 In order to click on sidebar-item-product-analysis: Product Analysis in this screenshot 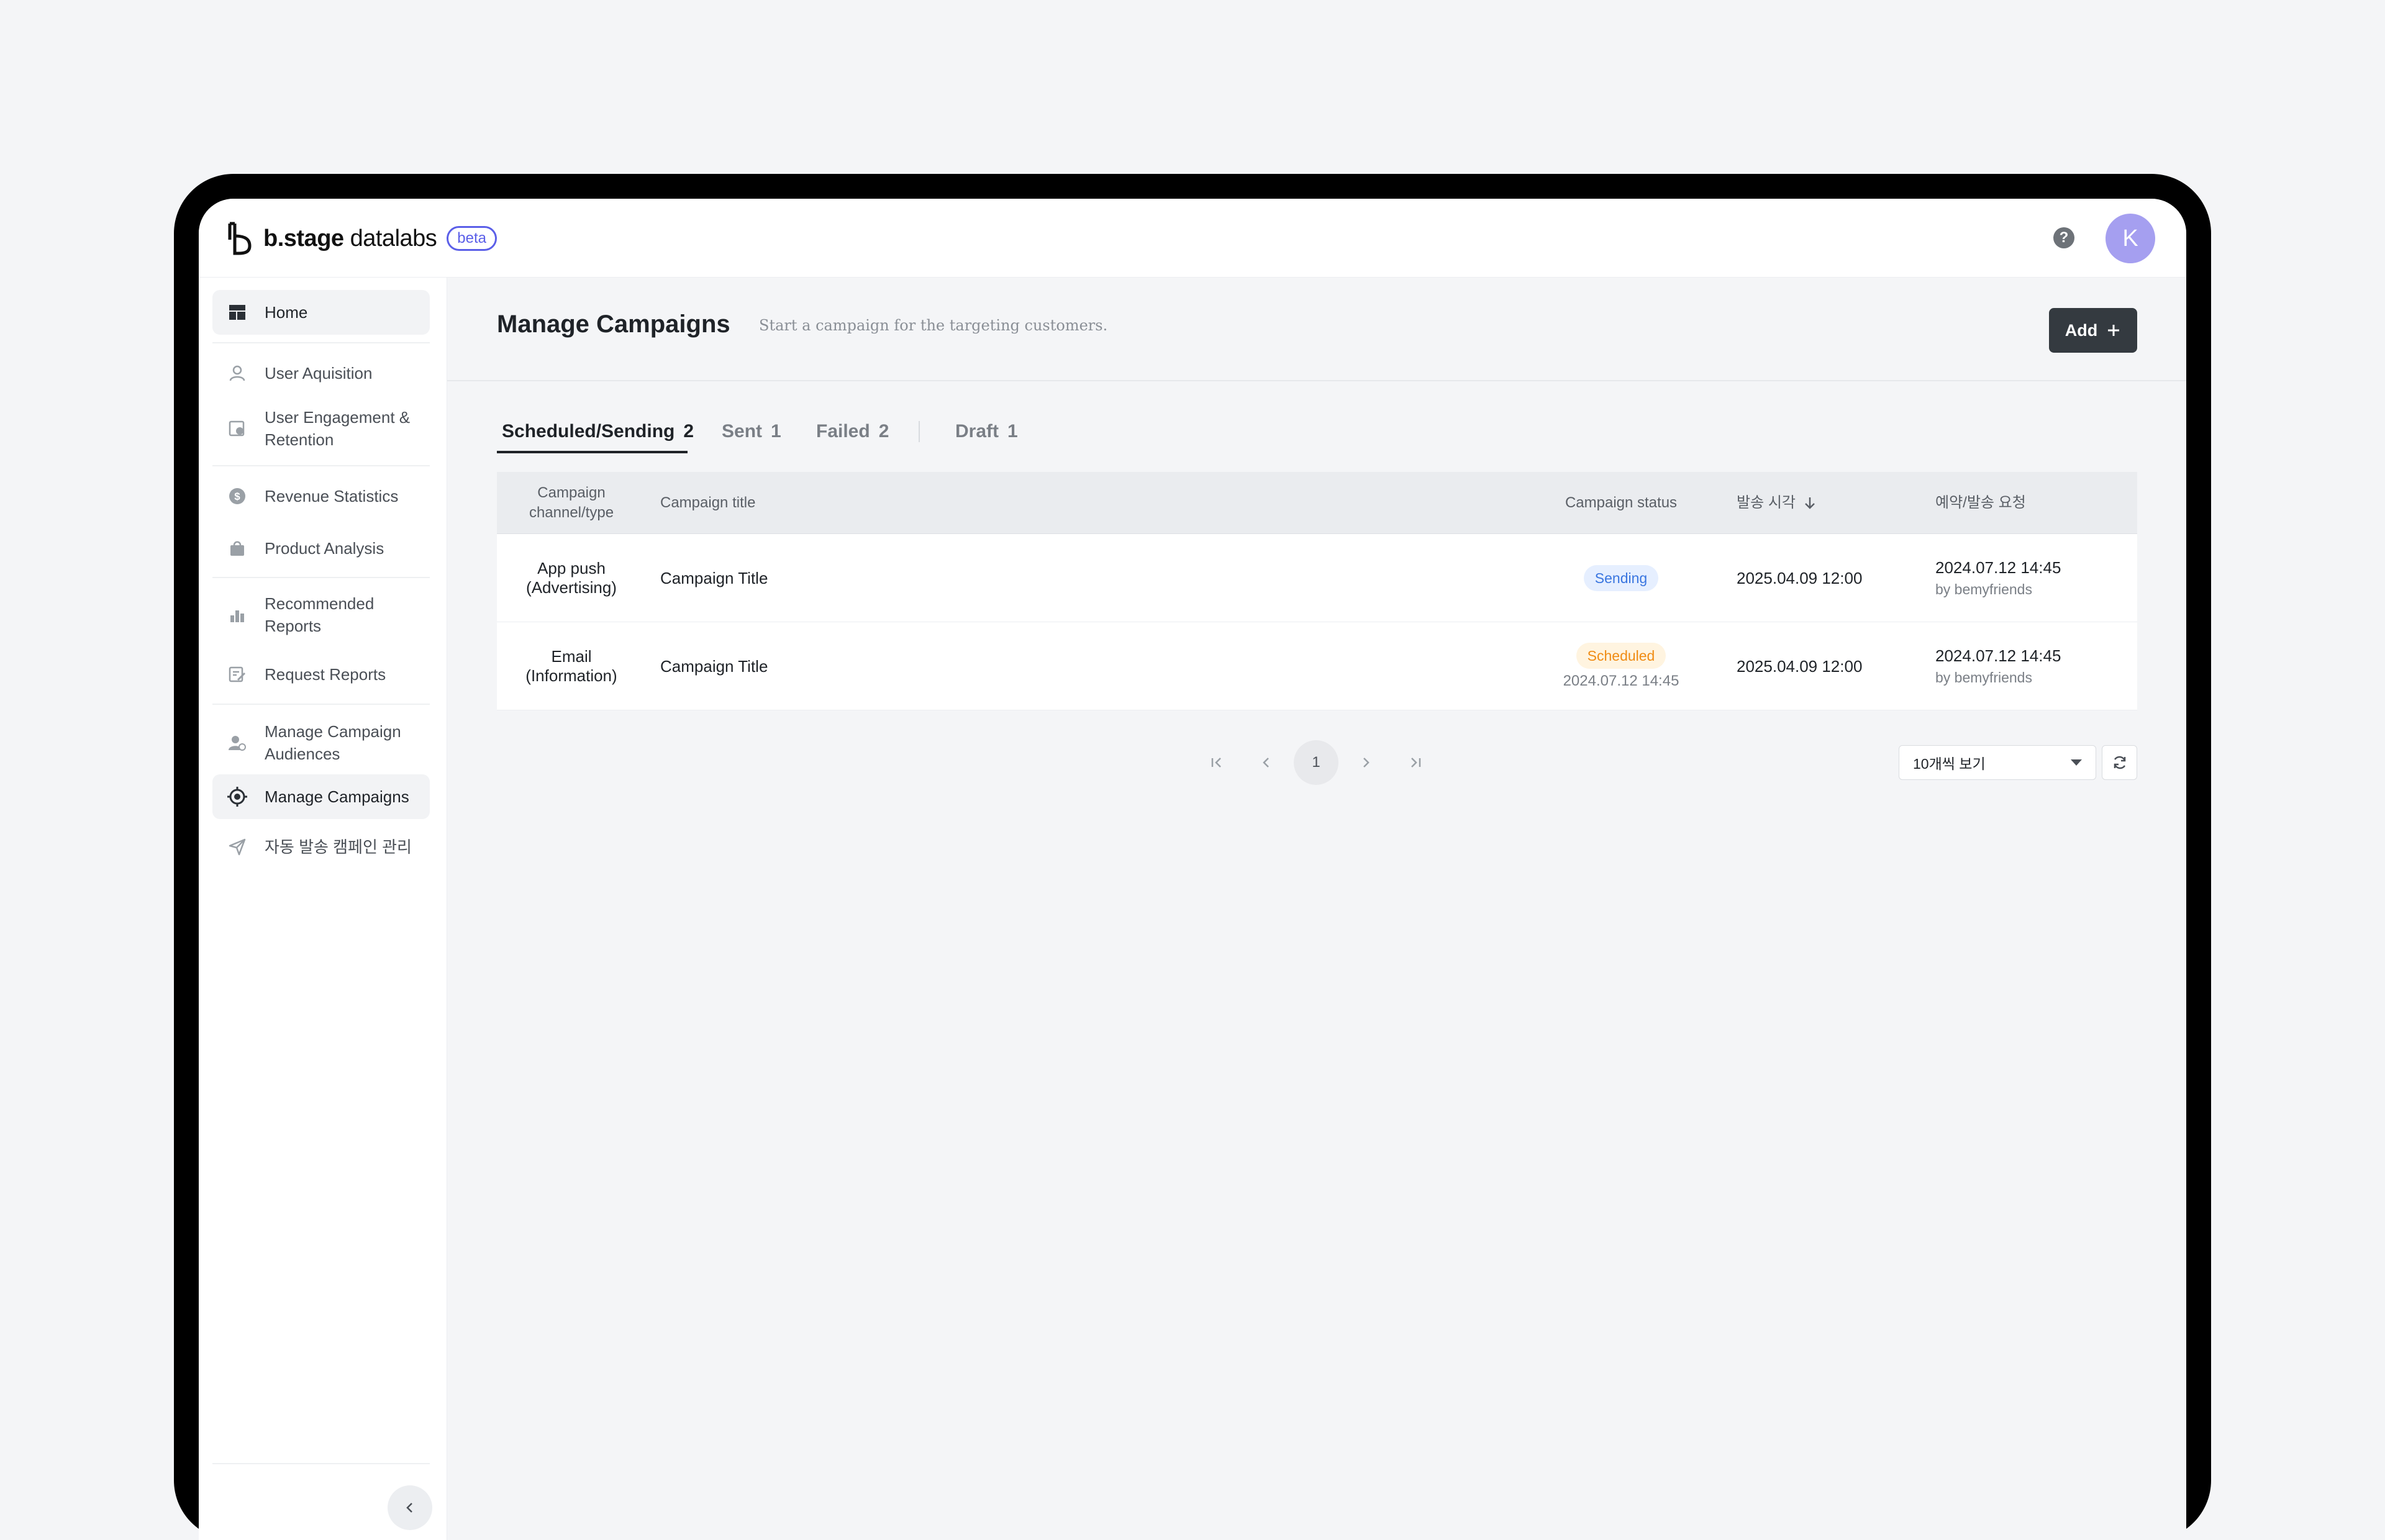, I will do `click(321, 548)`.